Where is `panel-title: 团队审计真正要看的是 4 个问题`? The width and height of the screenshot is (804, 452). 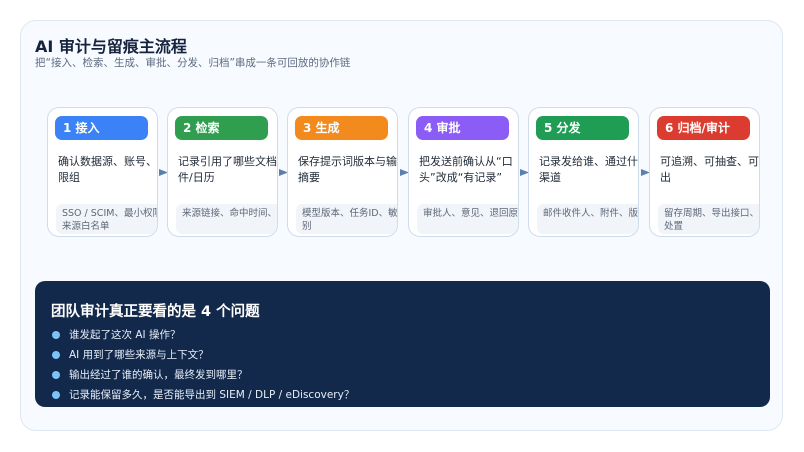
panel-title: 团队审计真正要看的是 4 个问题 is located at coordinates (155, 312).